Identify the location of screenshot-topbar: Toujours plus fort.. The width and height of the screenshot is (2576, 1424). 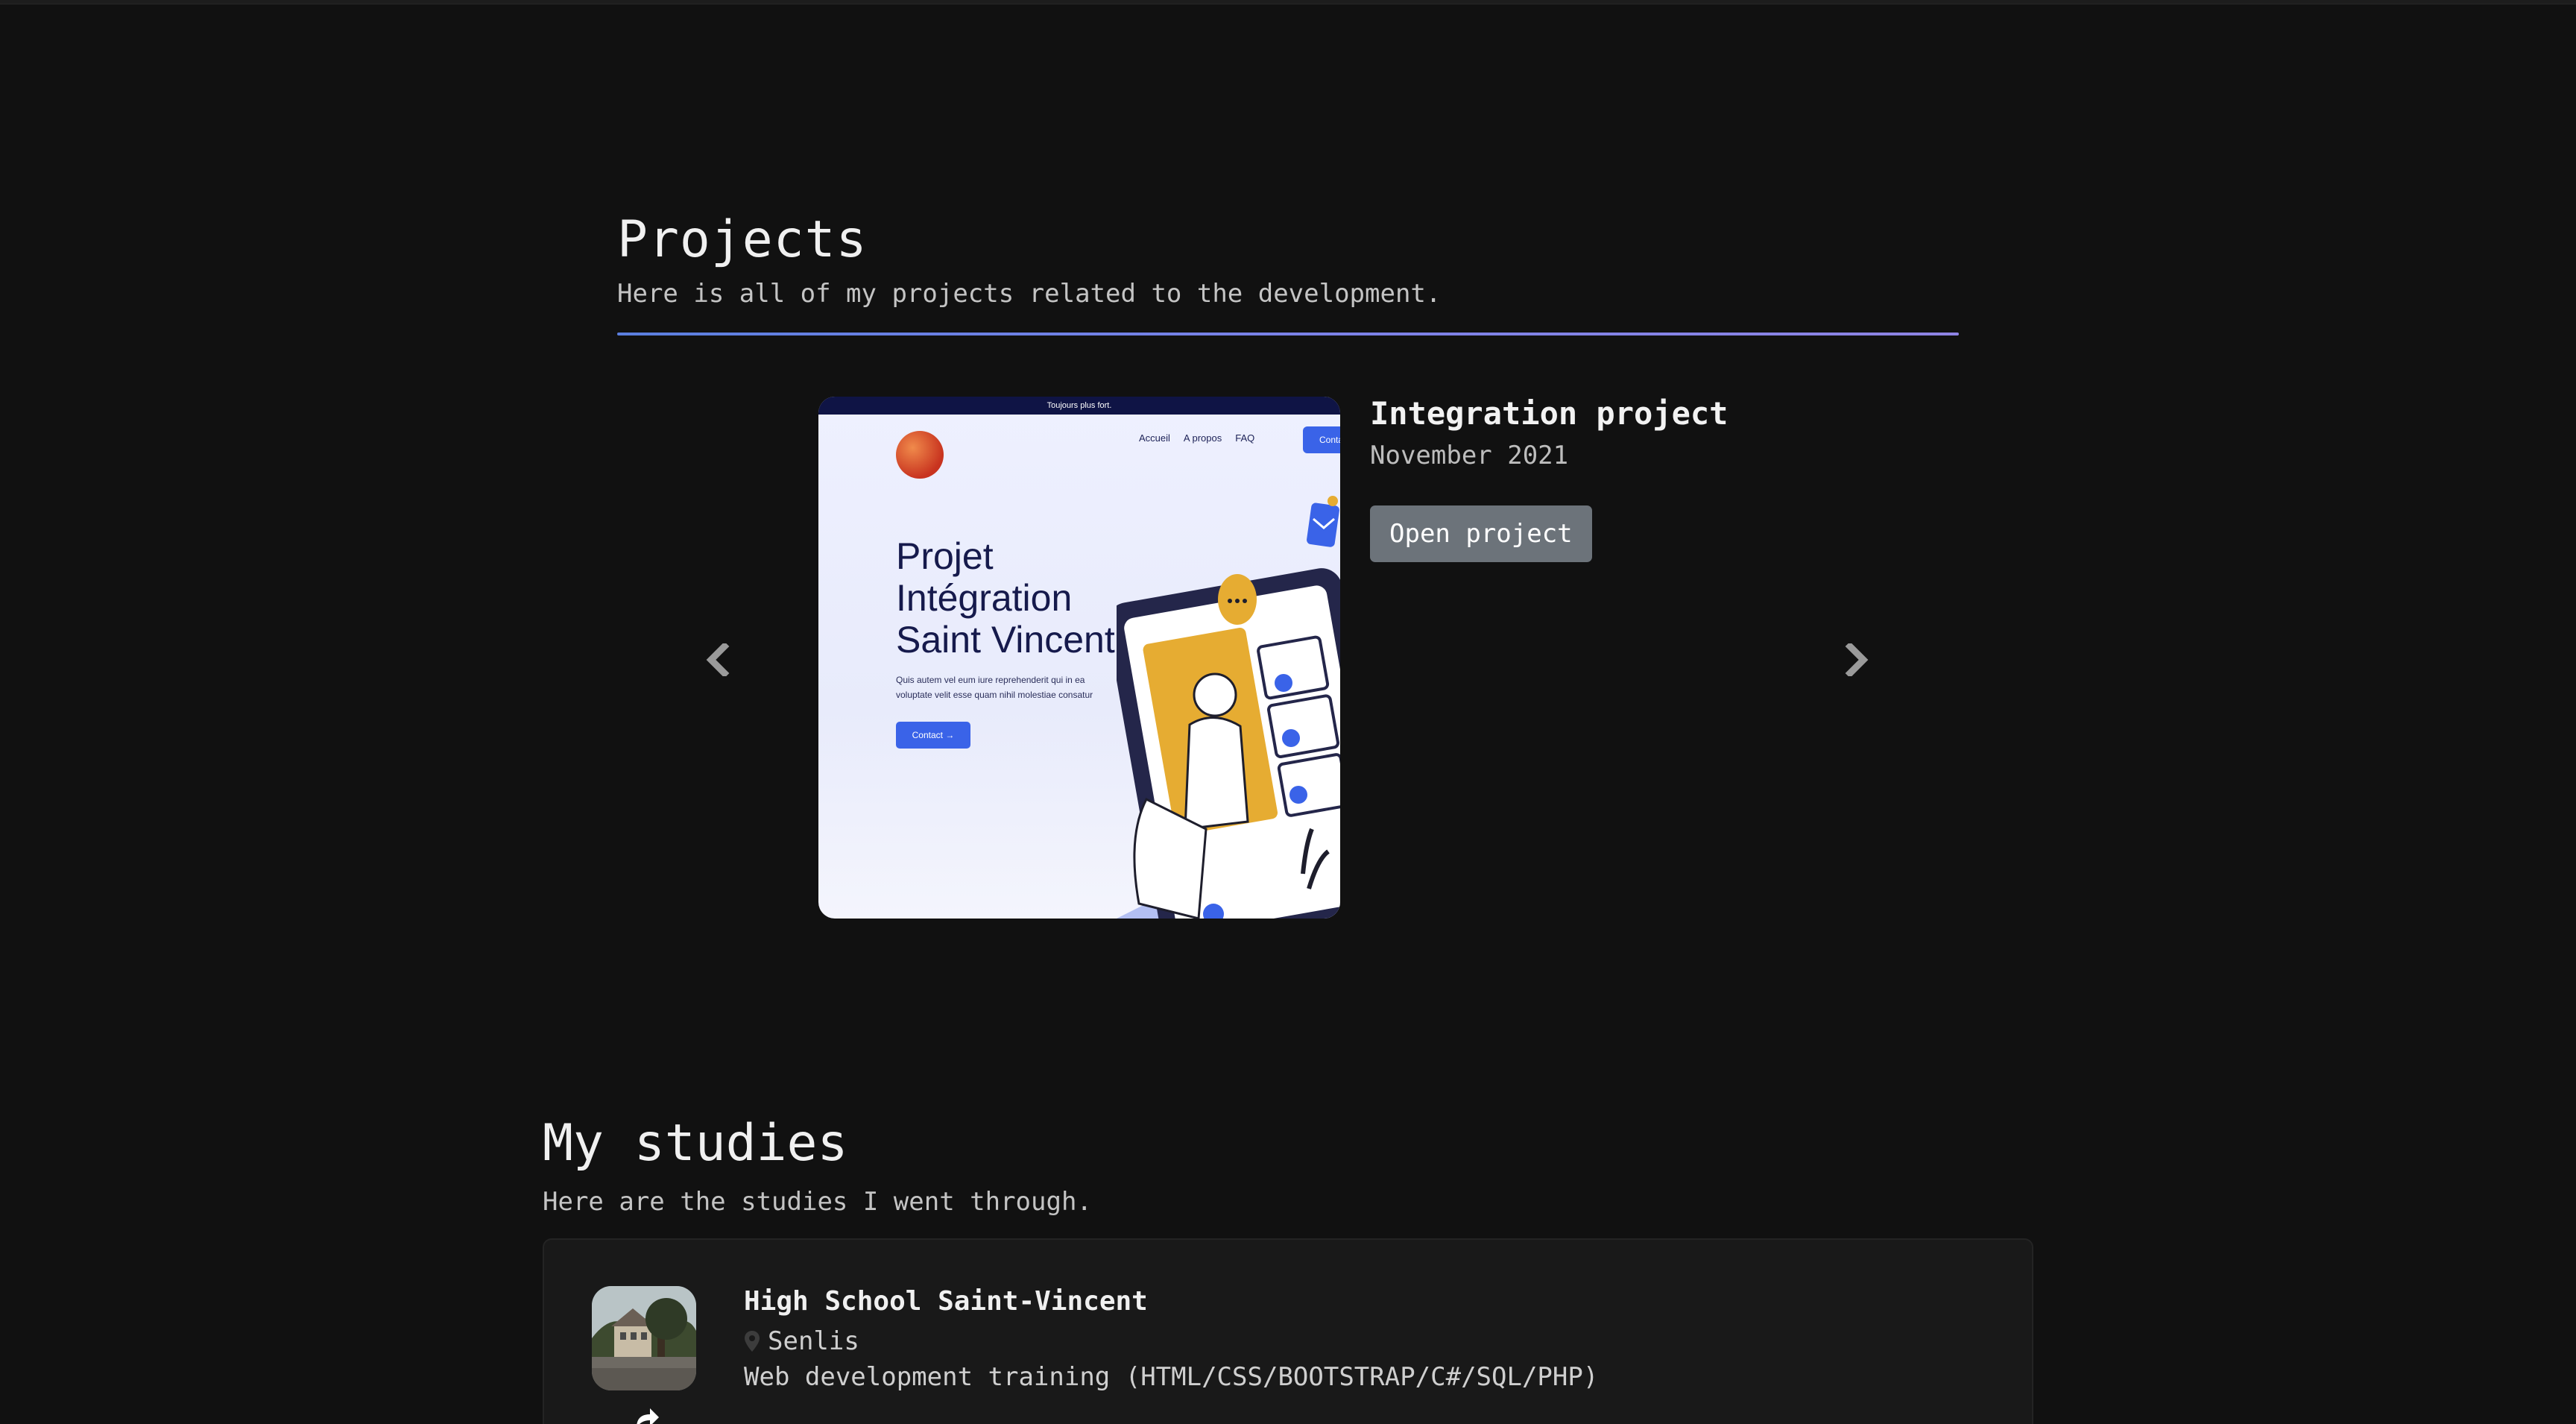
(1079, 406).